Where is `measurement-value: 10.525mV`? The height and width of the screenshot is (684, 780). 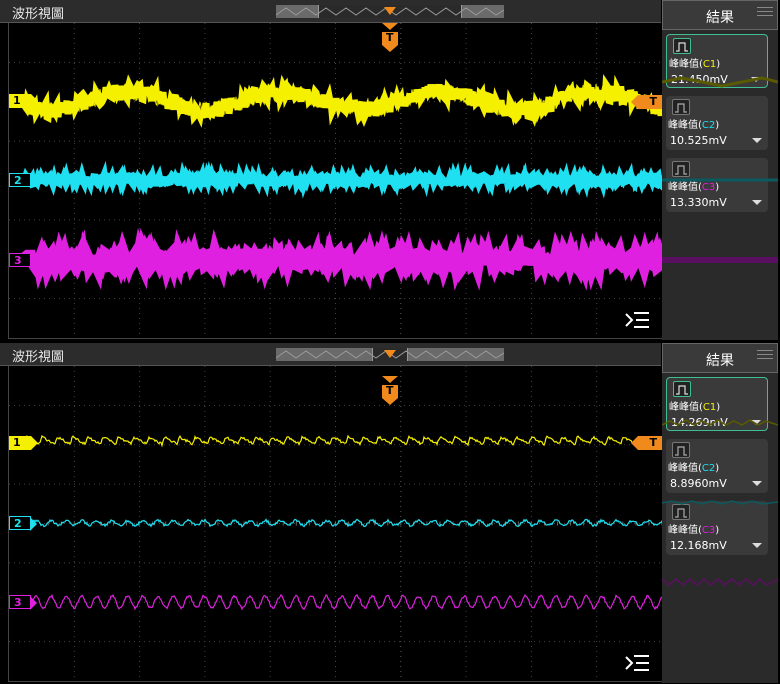
measurement-value: 10.525mV is located at coordinates (698, 140).